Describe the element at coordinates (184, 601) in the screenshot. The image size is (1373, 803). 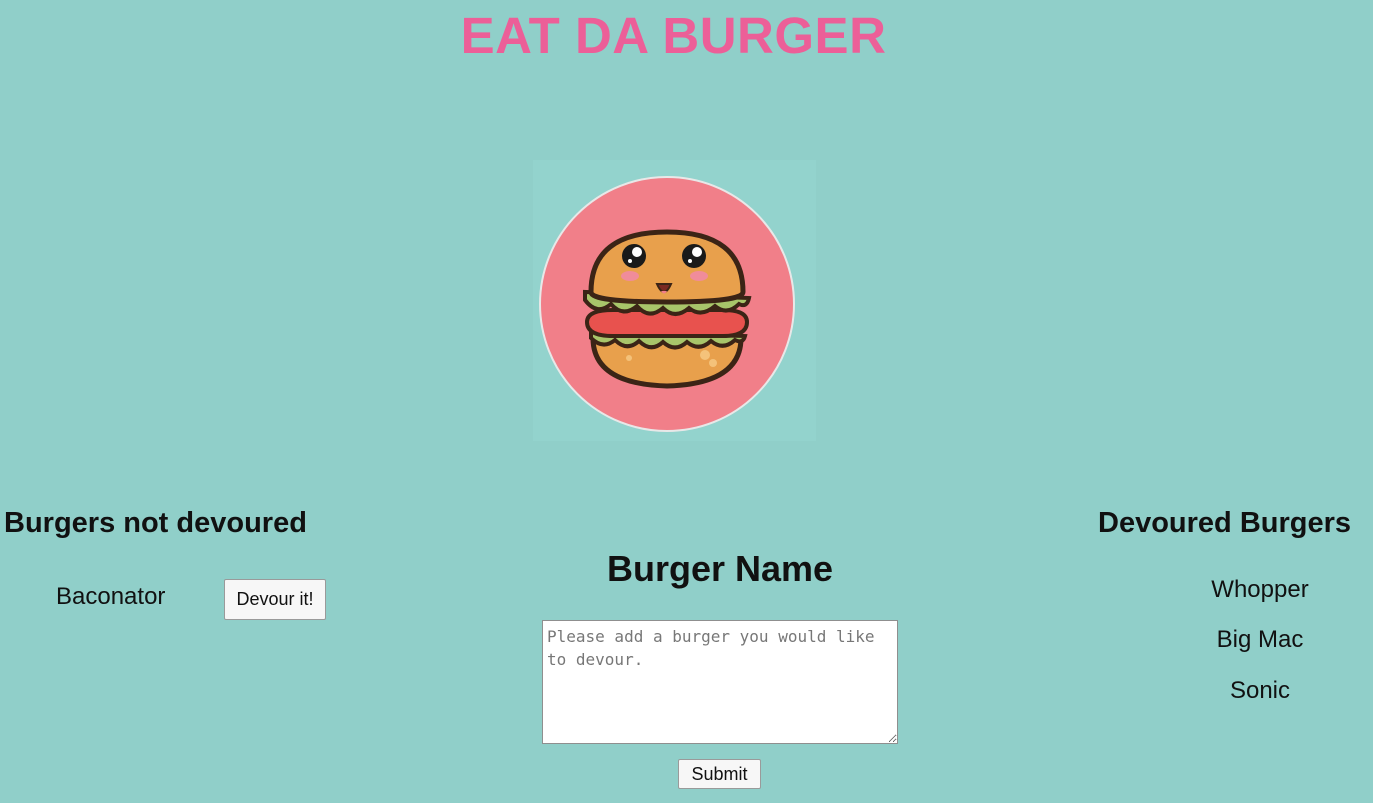
I see `list-item: Baconator Devour it!` at that location.